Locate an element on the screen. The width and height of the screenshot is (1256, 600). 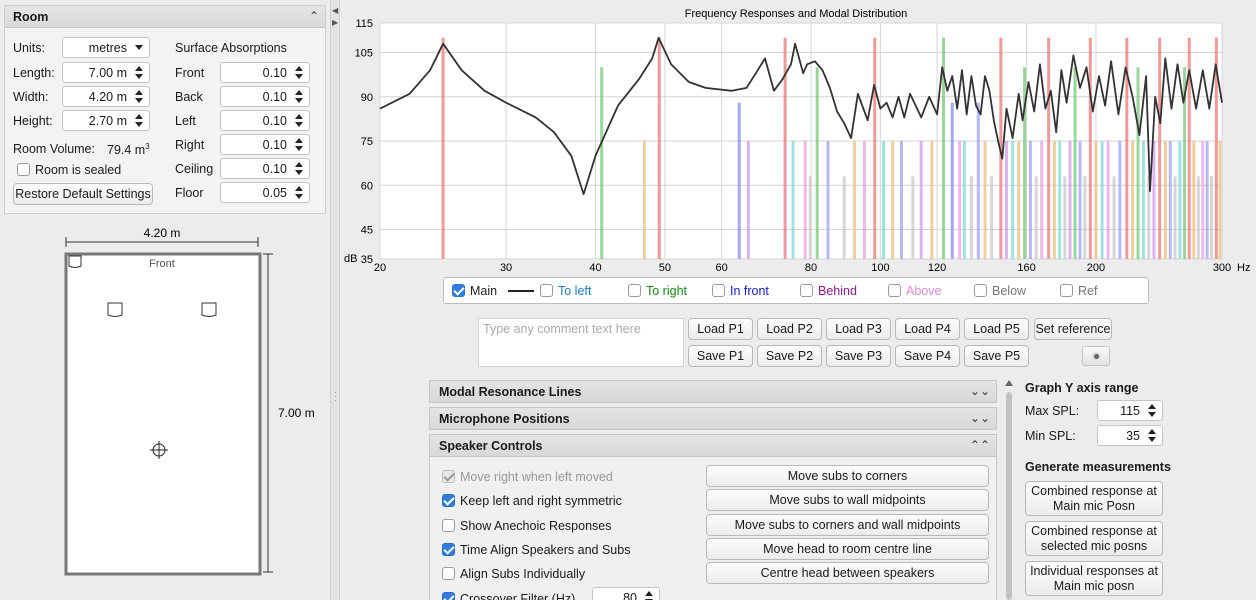
generate-button-1: Combined response at selected mic posns is located at coordinates (1094, 538).